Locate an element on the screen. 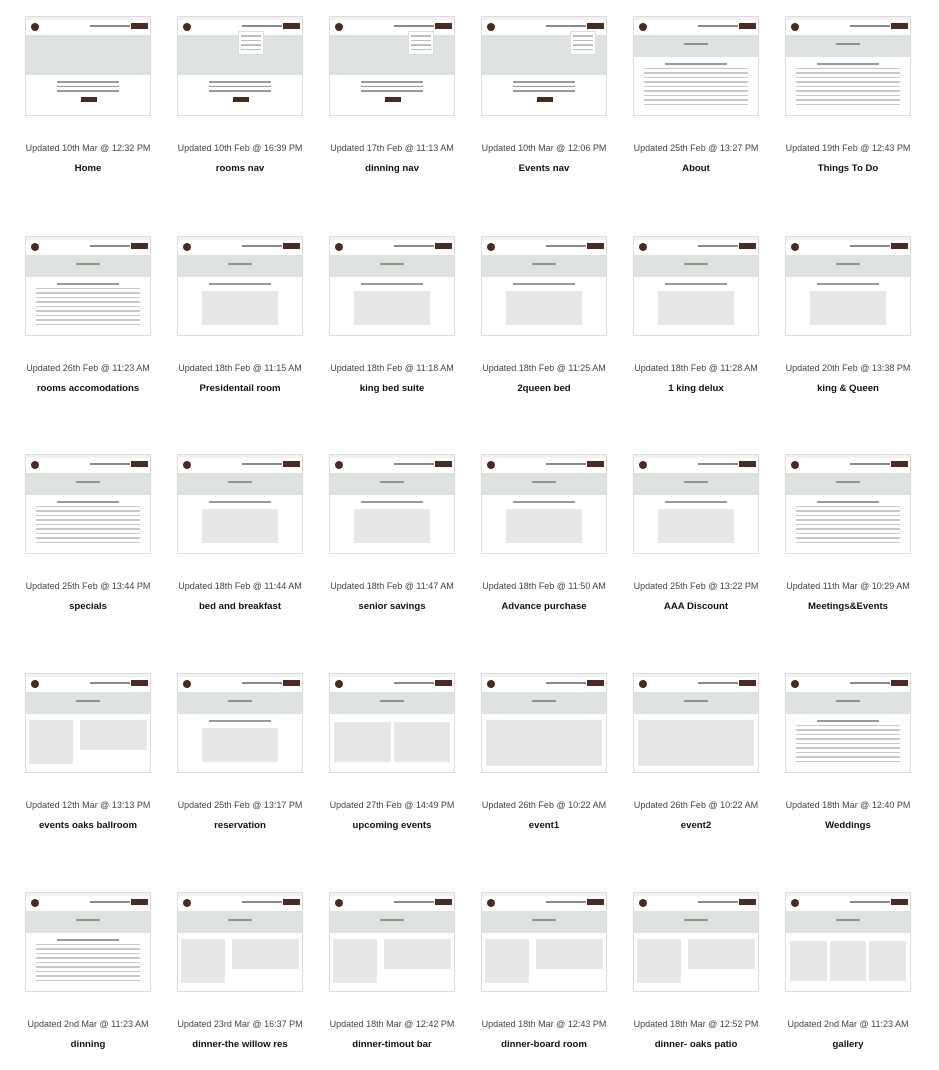  screen-name: king bed suite is located at coordinates (392, 388).